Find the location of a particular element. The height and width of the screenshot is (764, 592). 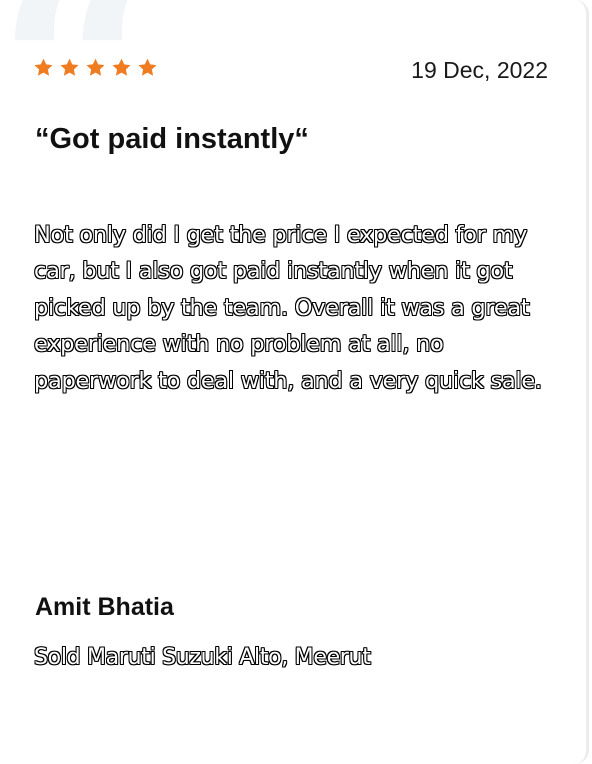

quote-mark-icon: “ is located at coordinates (83, 124).